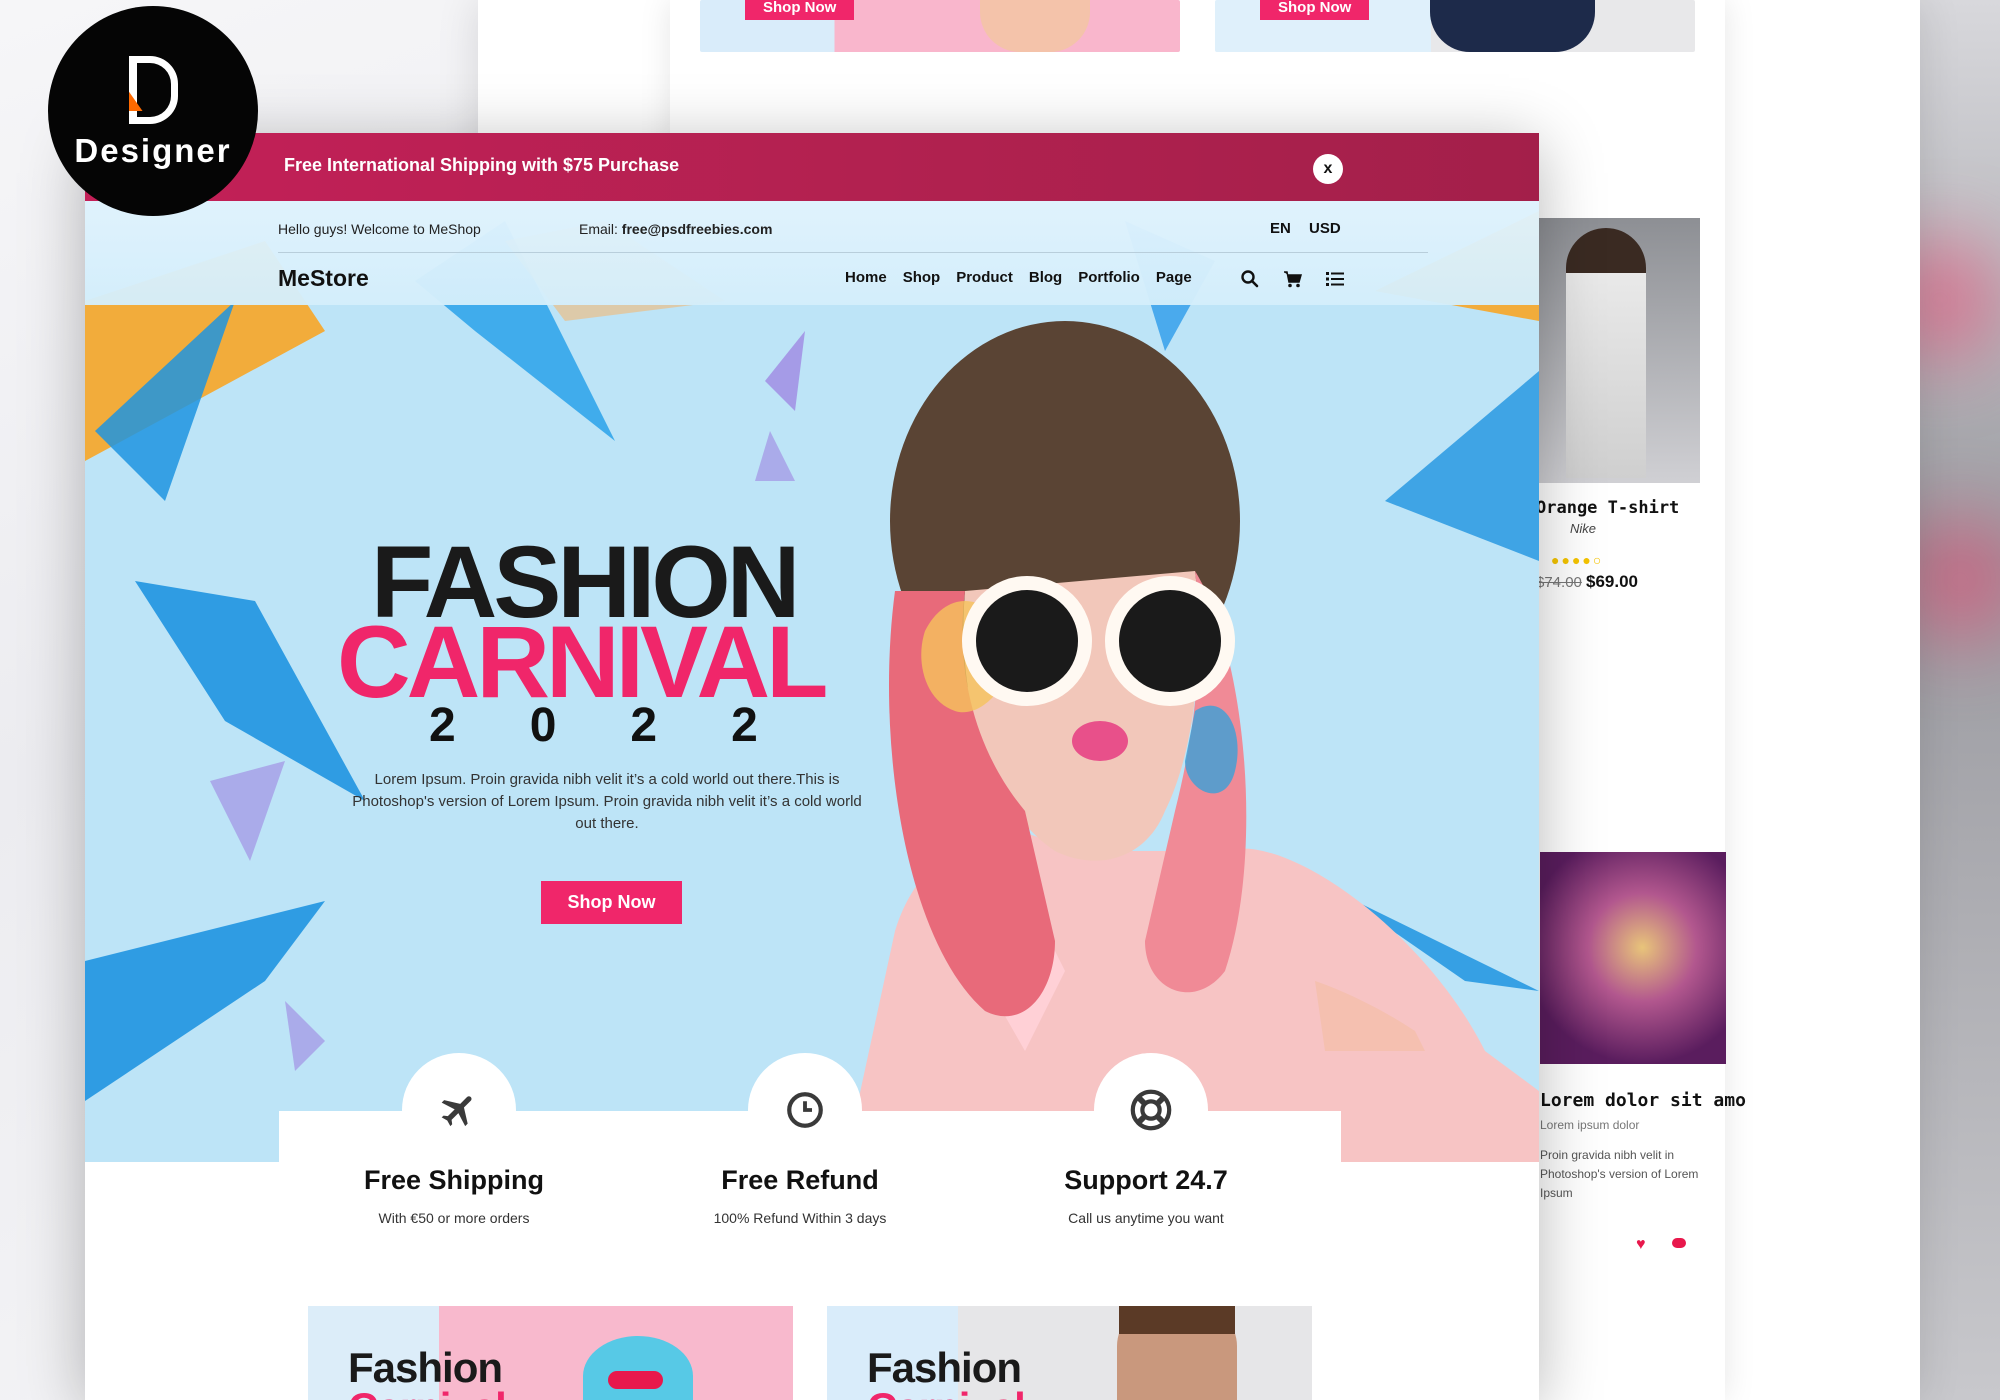  I want to click on background-right, so click(1960, 700).